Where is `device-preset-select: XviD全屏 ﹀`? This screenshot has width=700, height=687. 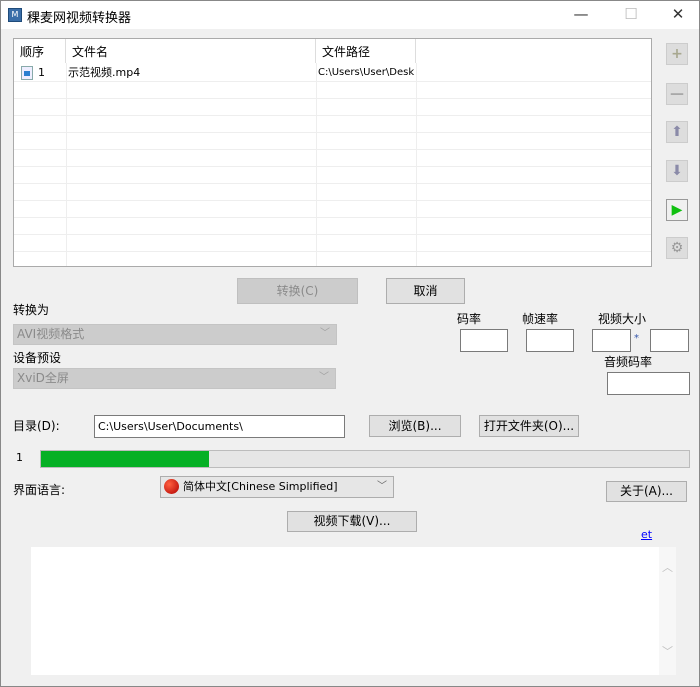
device-preset-select: XviD全屏 ﹀ is located at coordinates (174, 378).